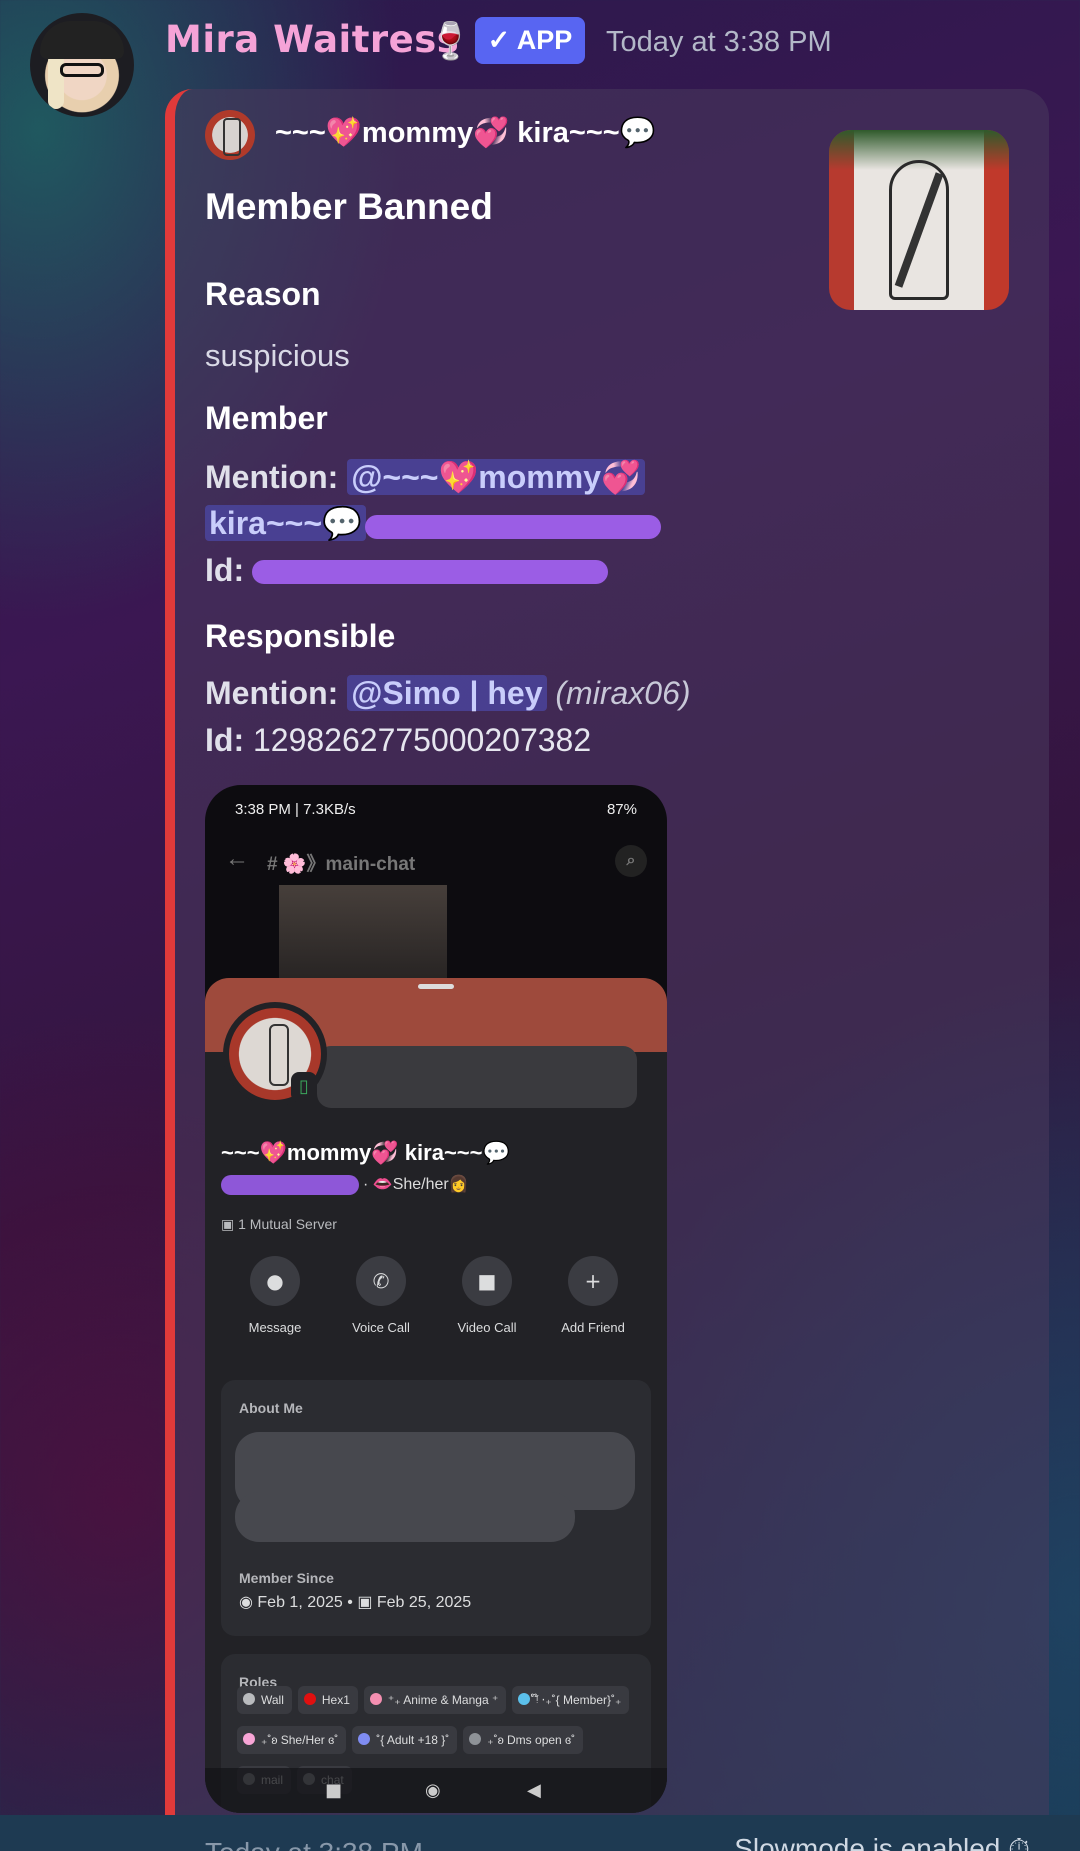  Describe the element at coordinates (248, 1602) in the screenshot. I see `discord-logo-icon: ◉` at that location.